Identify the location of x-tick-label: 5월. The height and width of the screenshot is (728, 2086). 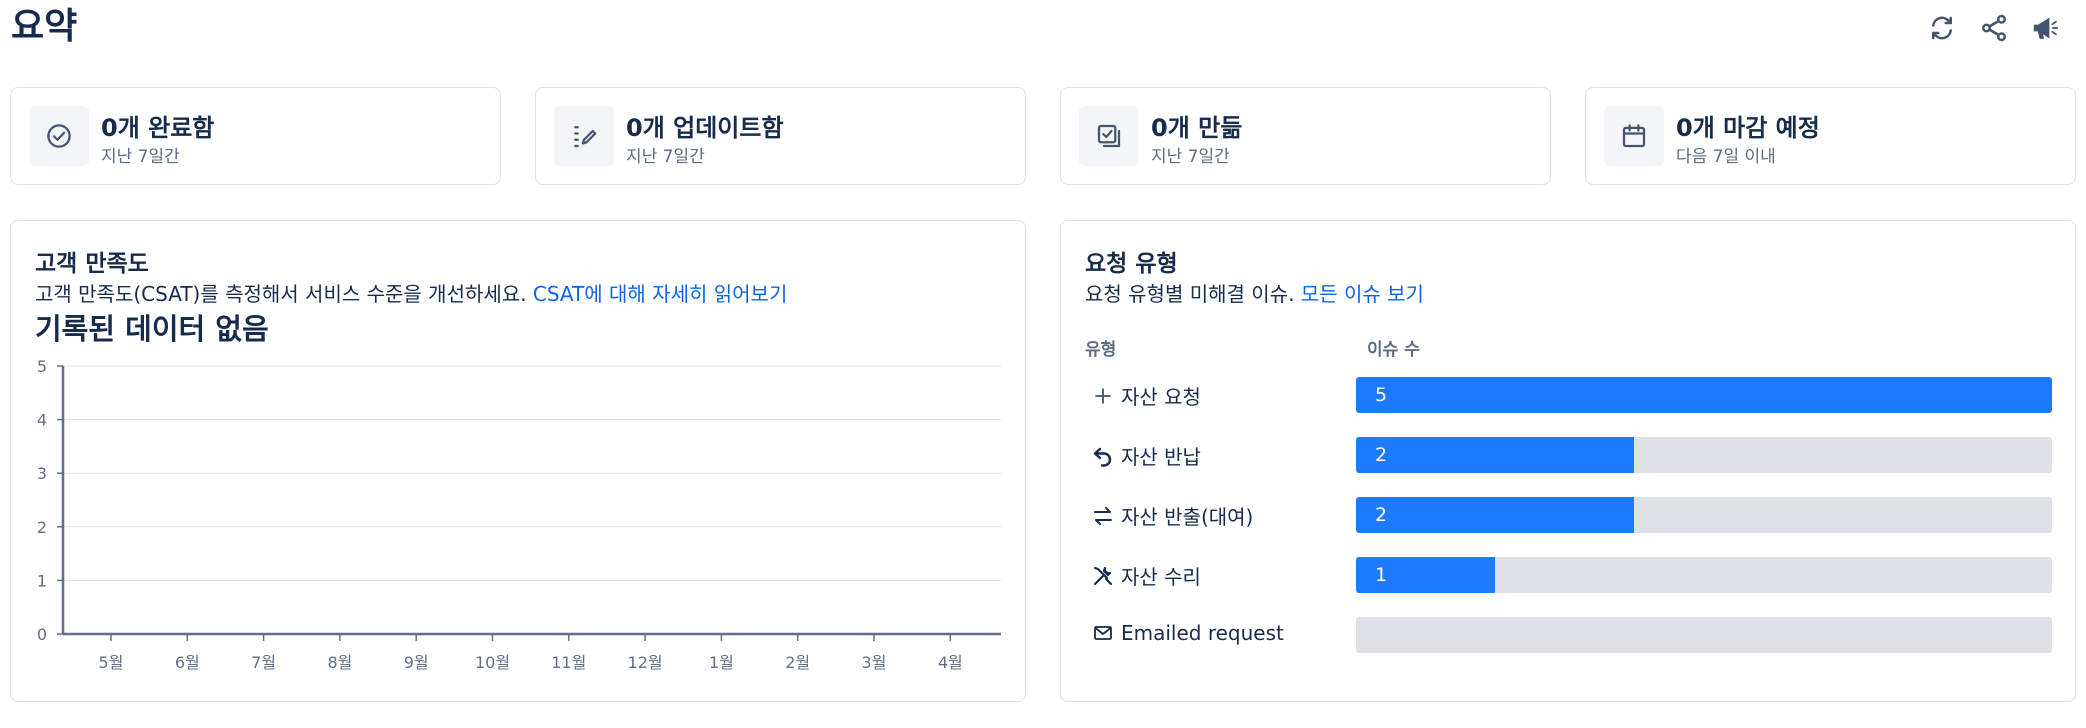
(111, 662).